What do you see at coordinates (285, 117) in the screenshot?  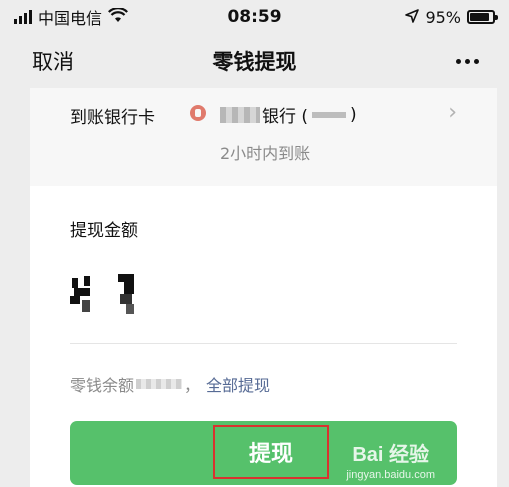 I see `bank-name-suffix: 银行 (` at bounding box center [285, 117].